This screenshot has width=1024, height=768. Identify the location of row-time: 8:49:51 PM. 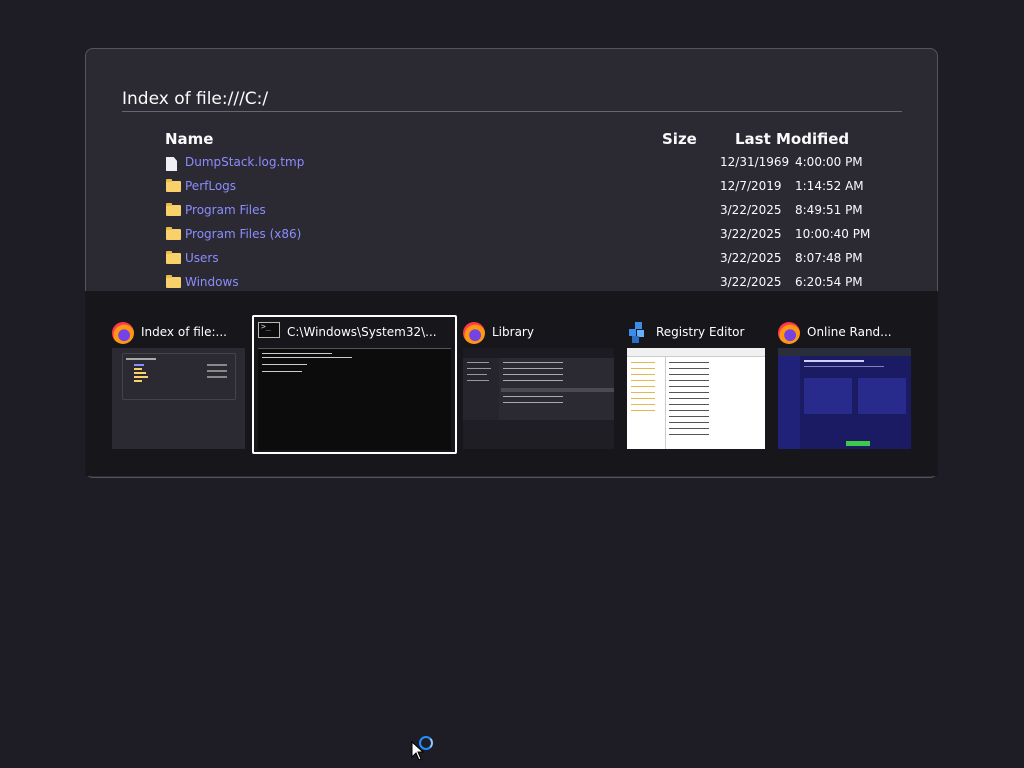
(829, 210).